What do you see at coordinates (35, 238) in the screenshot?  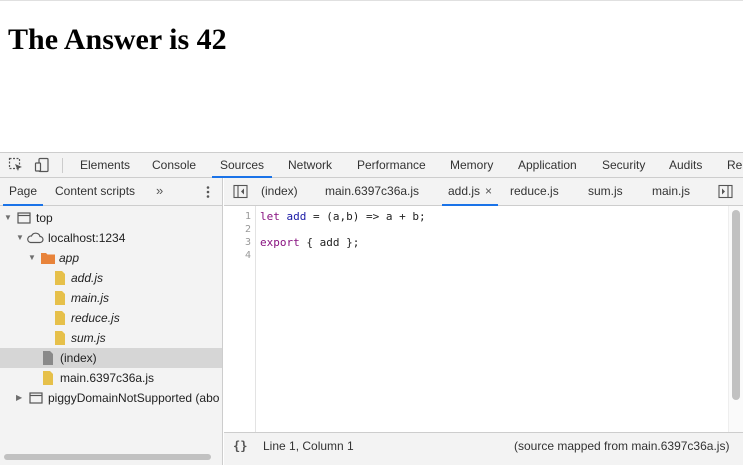 I see `cloud-icon` at bounding box center [35, 238].